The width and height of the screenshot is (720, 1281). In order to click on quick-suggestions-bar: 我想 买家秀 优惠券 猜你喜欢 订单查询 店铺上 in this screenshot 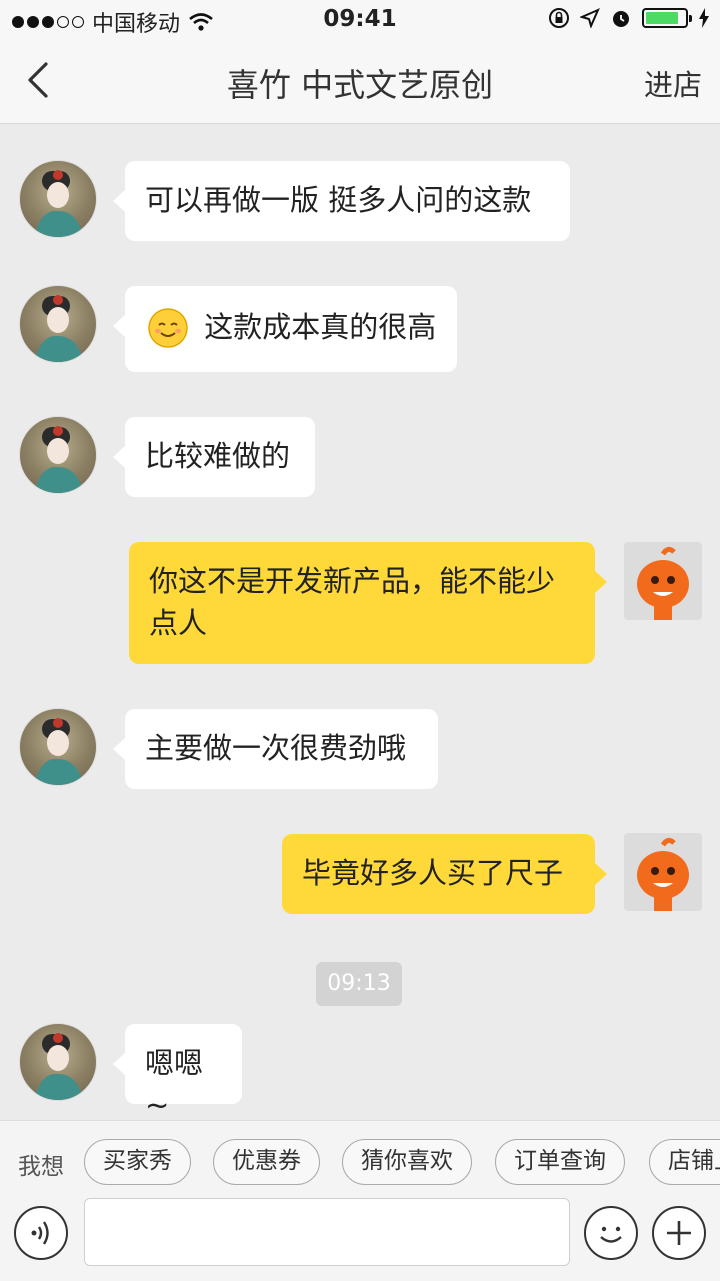, I will do `click(360, 1161)`.